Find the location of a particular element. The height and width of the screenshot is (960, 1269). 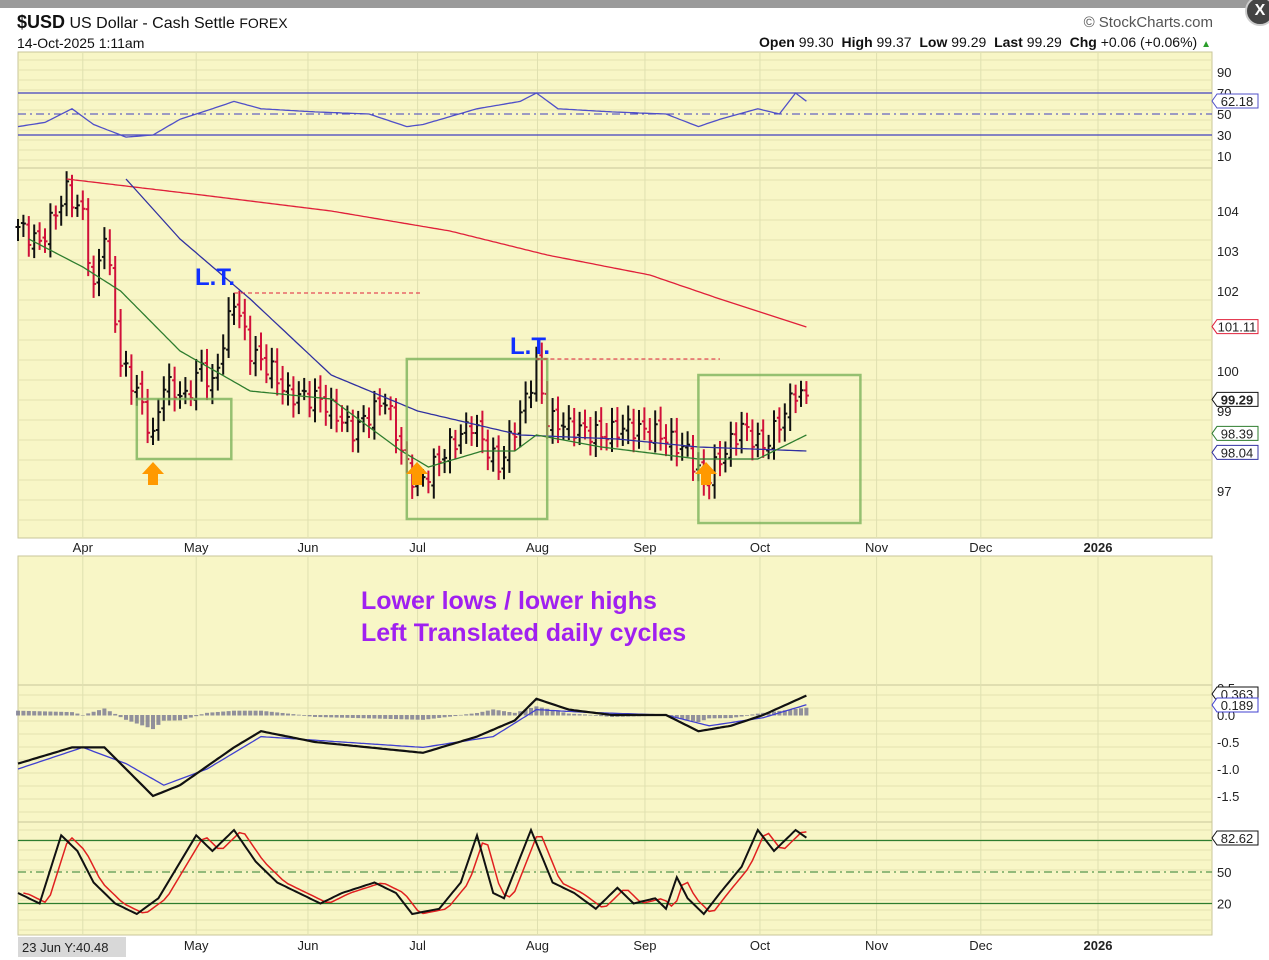

rsi-value-tag: 62.18 is located at coordinates (1235, 101).